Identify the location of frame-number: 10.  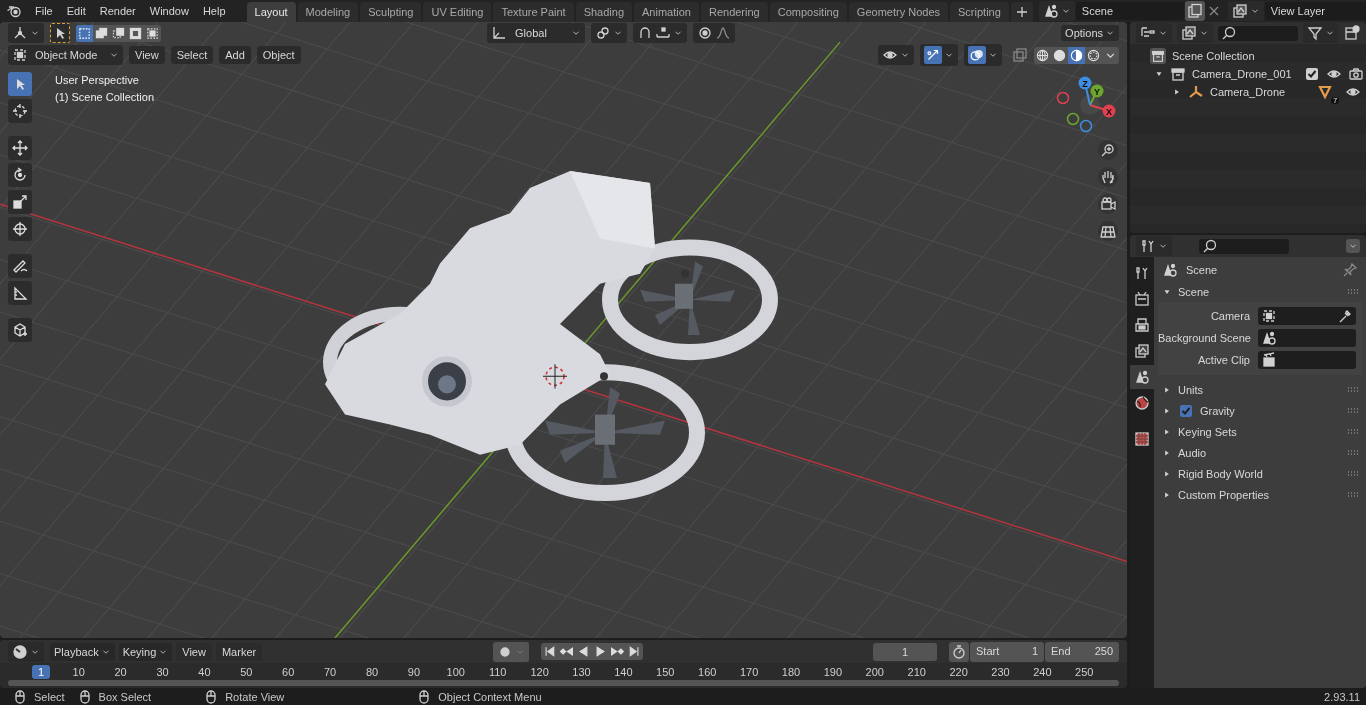
(78, 672).